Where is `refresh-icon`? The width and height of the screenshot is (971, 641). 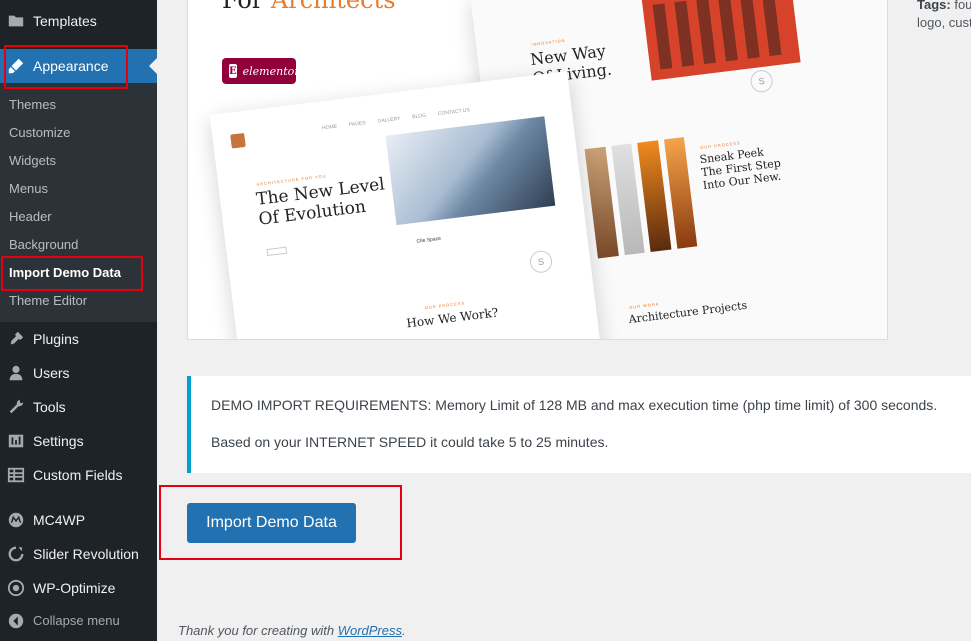 refresh-icon is located at coordinates (16, 554).